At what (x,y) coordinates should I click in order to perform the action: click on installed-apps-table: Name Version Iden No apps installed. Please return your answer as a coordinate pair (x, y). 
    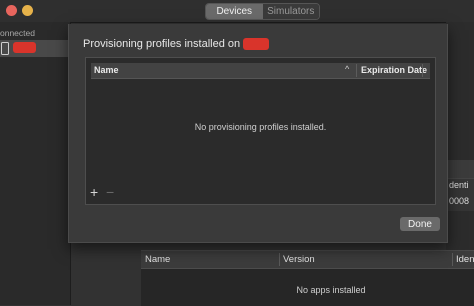
    Looking at the image, I should click on (307, 278).